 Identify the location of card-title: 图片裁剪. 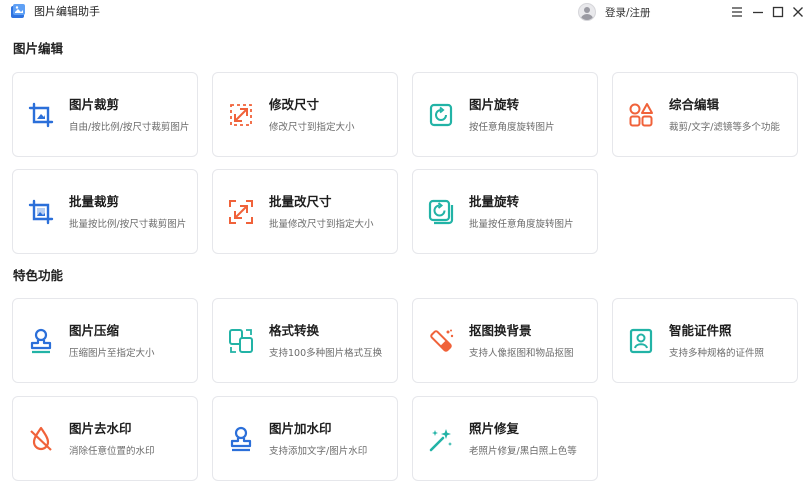
(94, 104).